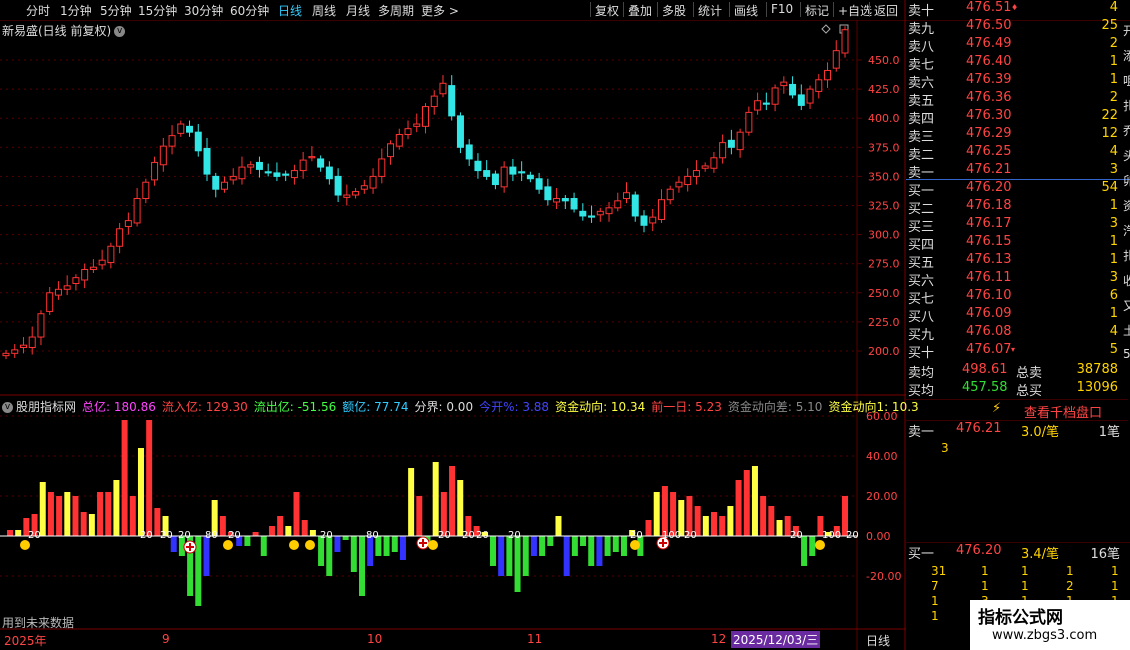 This screenshot has height=650, width=1130. Describe the element at coordinates (878, 536) in the screenshot. I see `indicator-tick-label: 0.00` at that location.